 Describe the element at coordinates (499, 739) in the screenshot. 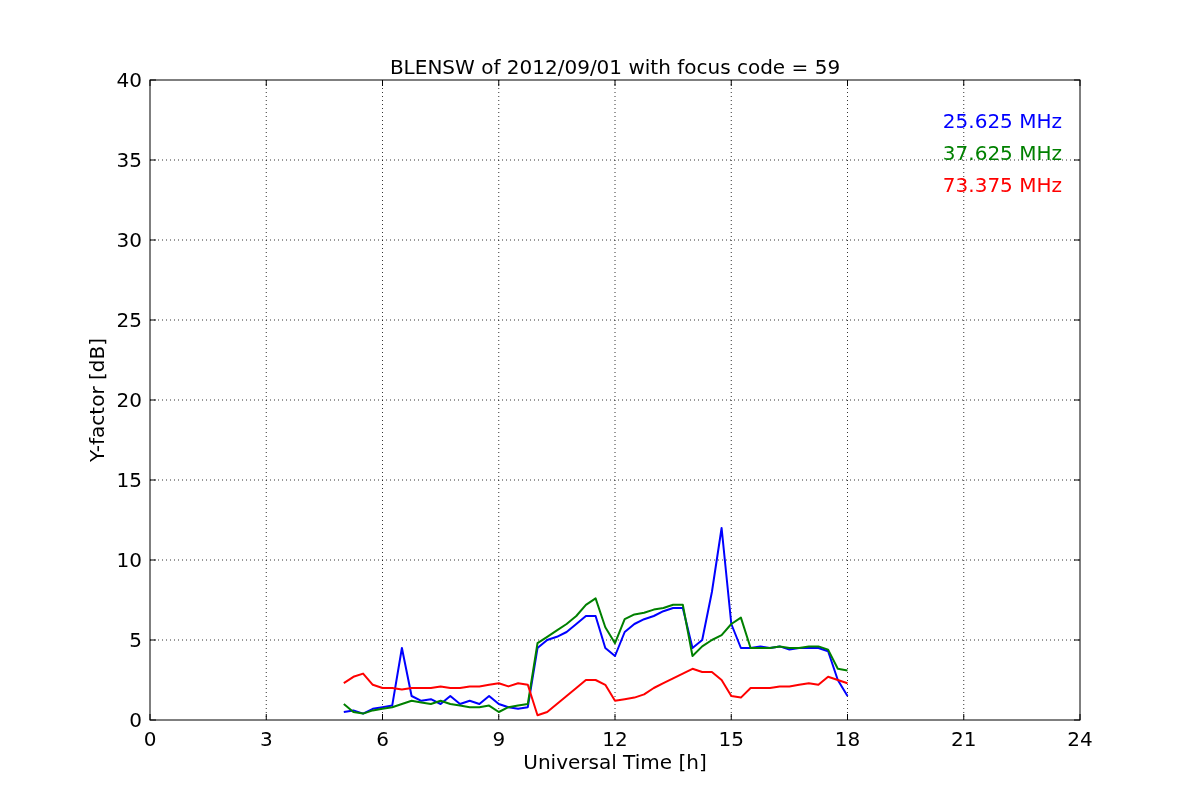

I see `tick-label: 9` at that location.